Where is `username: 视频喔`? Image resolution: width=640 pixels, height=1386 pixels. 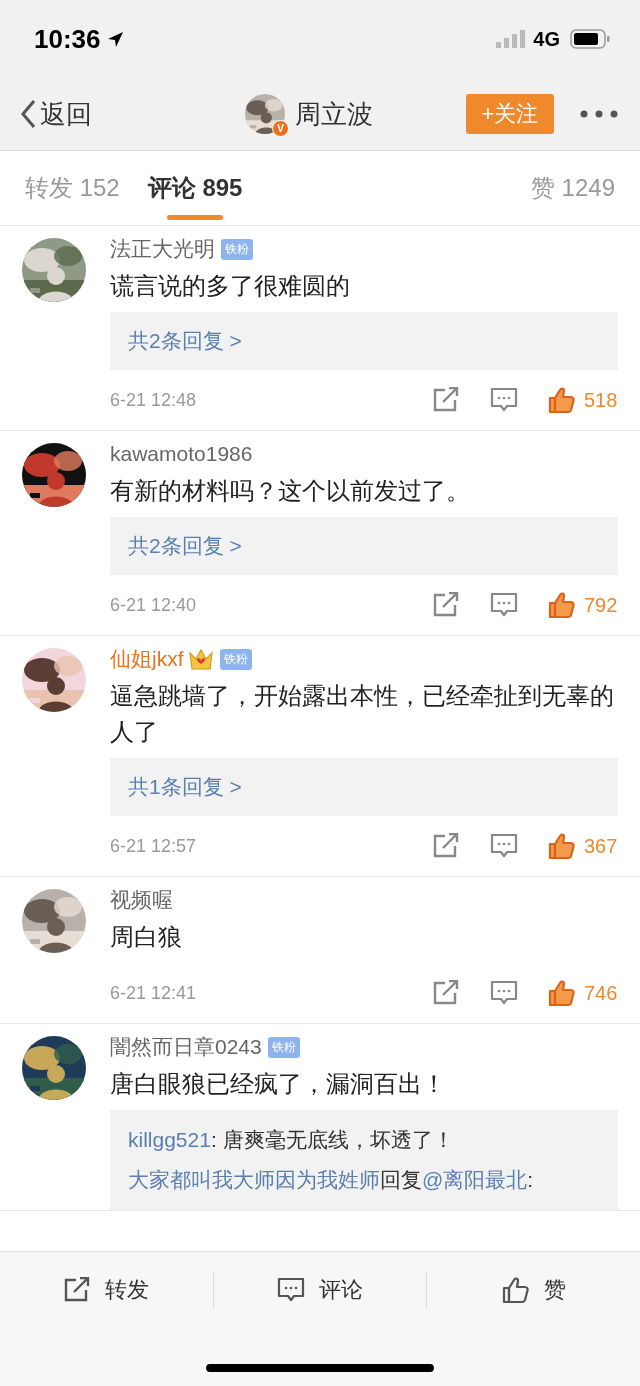 username: 视频喔 is located at coordinates (141, 900).